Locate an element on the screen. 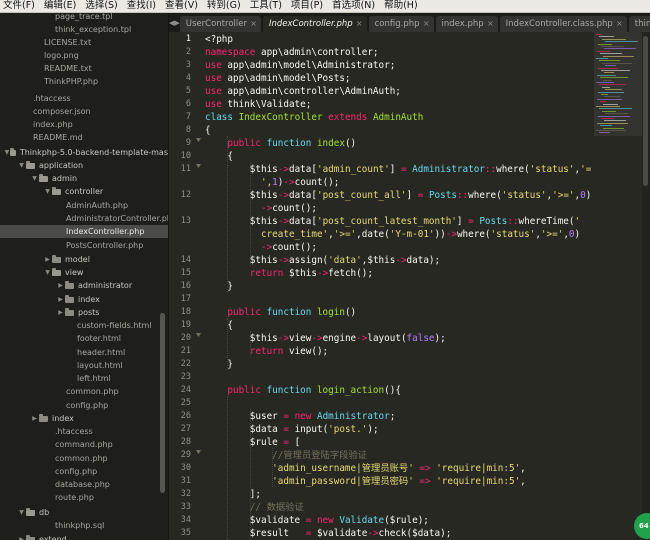 The height and width of the screenshot is (540, 650). menu-item: 查找(I) is located at coordinates (143, 6).